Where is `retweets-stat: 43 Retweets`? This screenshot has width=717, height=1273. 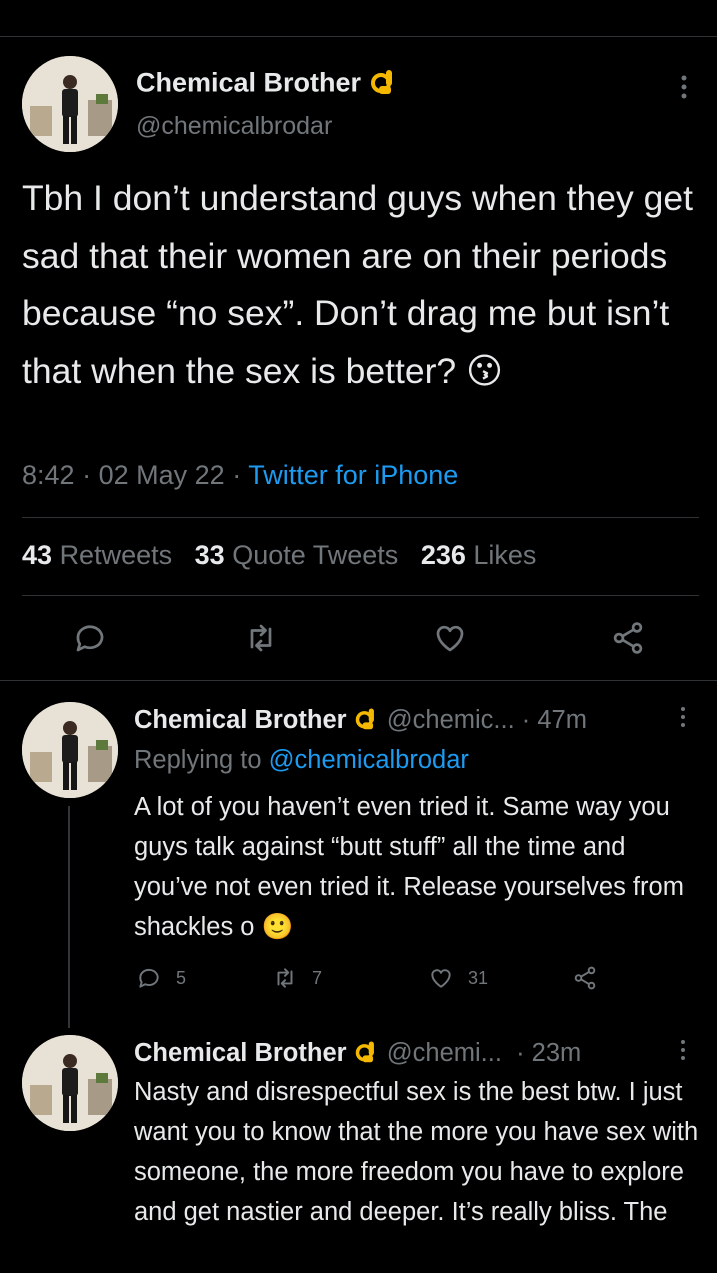
retweets-stat: 43 Retweets is located at coordinates (97, 555).